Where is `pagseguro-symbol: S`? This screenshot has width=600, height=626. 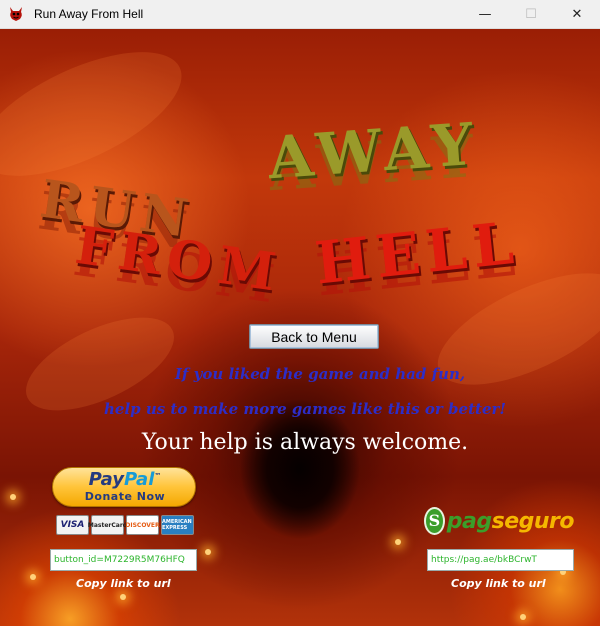 pagseguro-symbol: S is located at coordinates (434, 520).